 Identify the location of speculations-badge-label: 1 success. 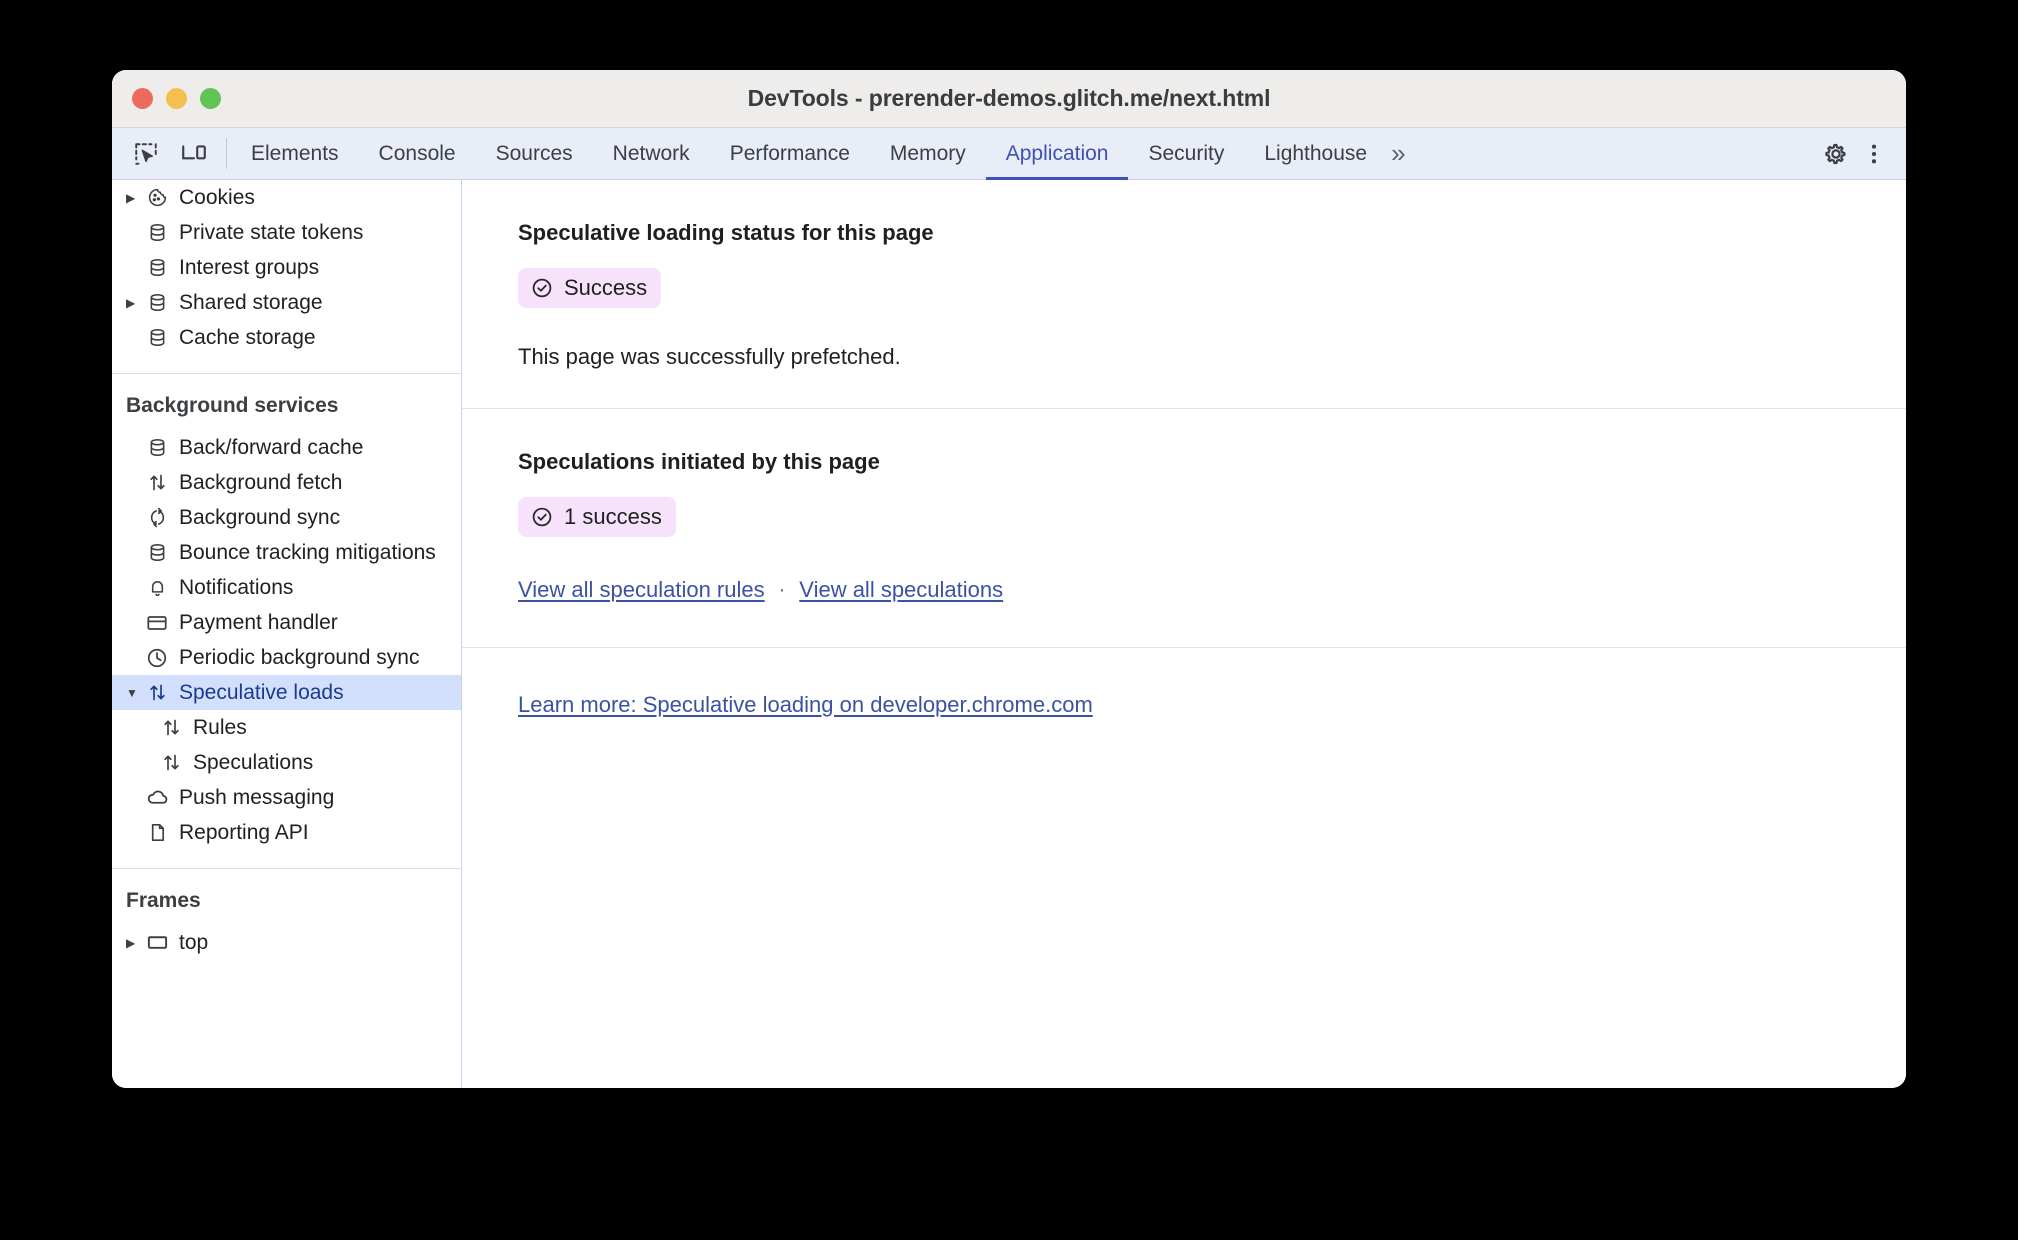
(613, 516).